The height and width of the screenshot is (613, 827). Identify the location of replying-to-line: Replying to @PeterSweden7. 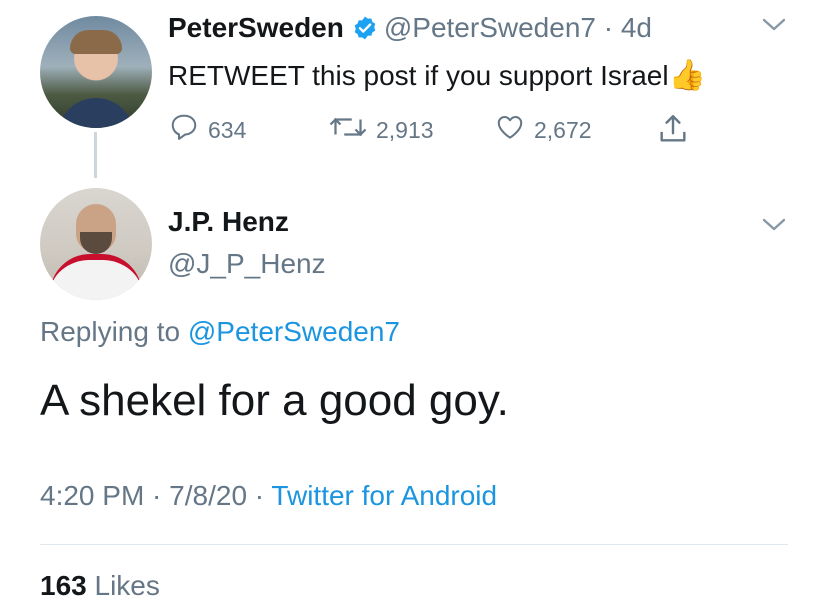
(220, 332).